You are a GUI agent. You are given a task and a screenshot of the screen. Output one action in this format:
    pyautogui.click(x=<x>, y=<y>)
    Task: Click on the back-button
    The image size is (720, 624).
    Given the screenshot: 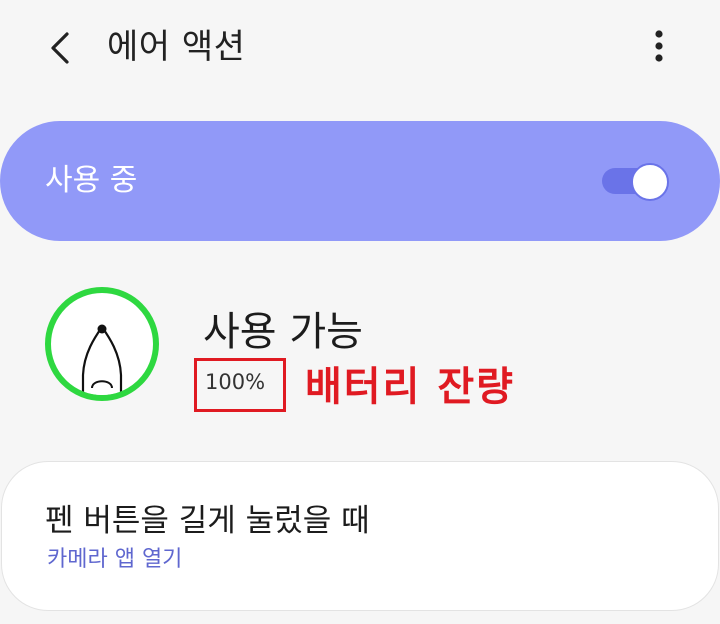 What is the action you would take?
    pyautogui.click(x=60, y=48)
    